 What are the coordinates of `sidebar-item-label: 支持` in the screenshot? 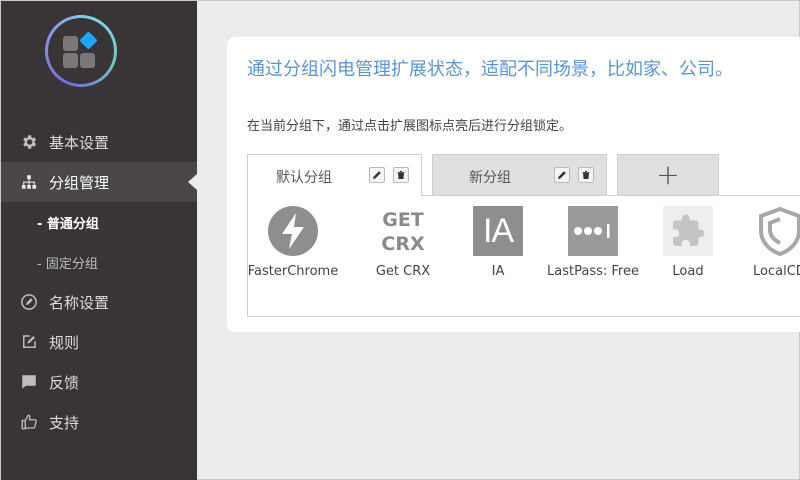 It's located at (64, 422).